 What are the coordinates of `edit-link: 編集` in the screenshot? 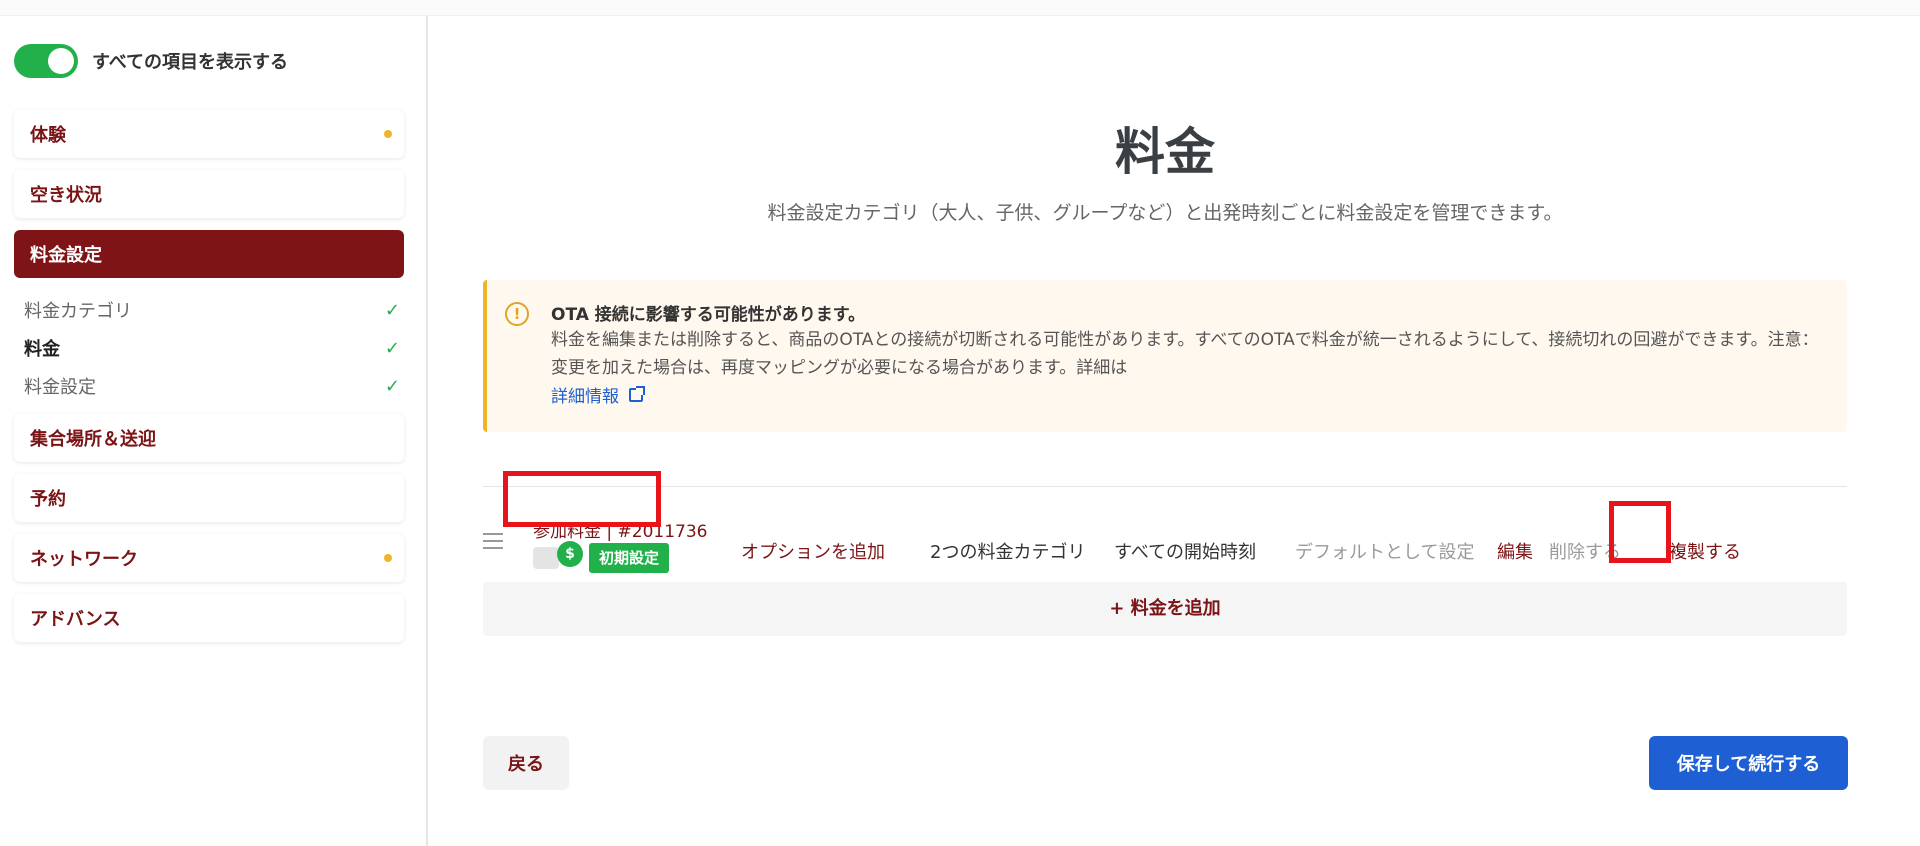 It's located at (1515, 551).